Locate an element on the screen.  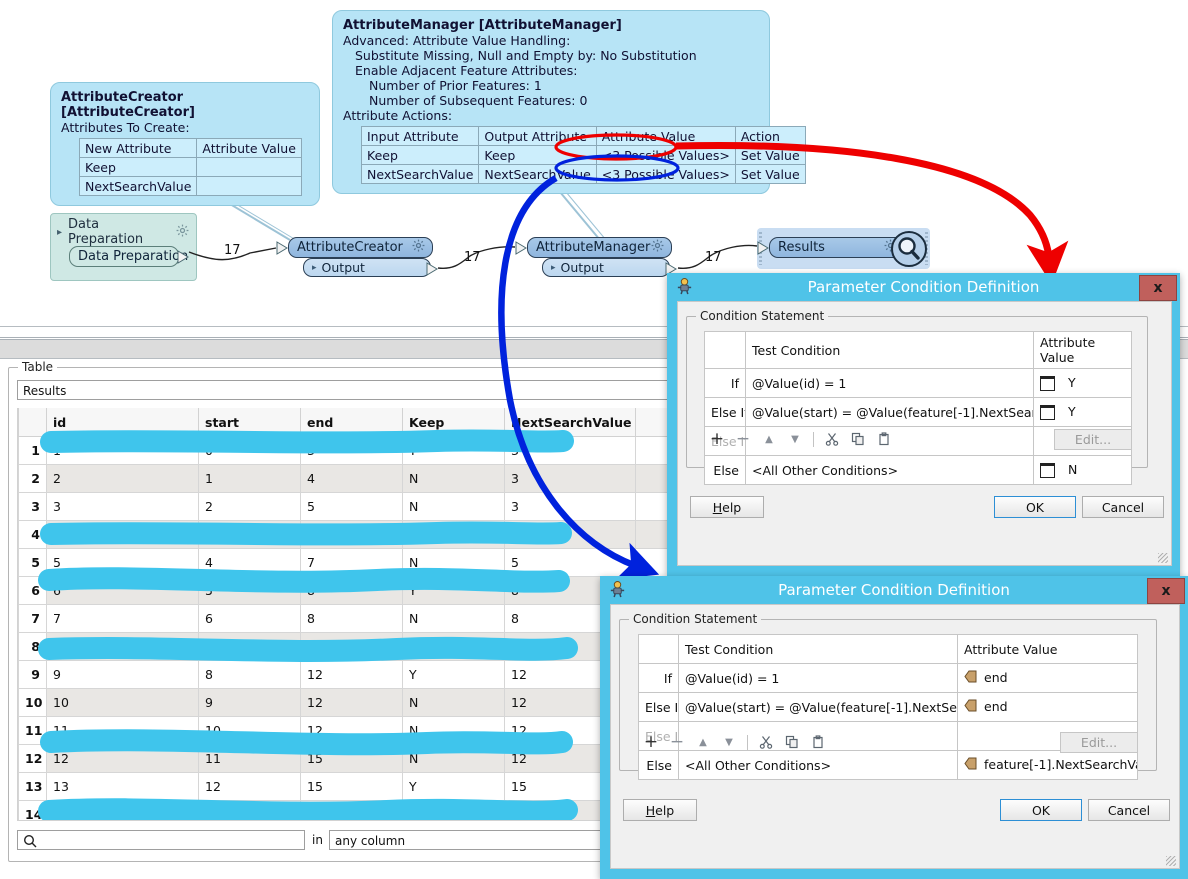
condition-row: Else <All Other Conditions> N is located at coordinates (918, 470).